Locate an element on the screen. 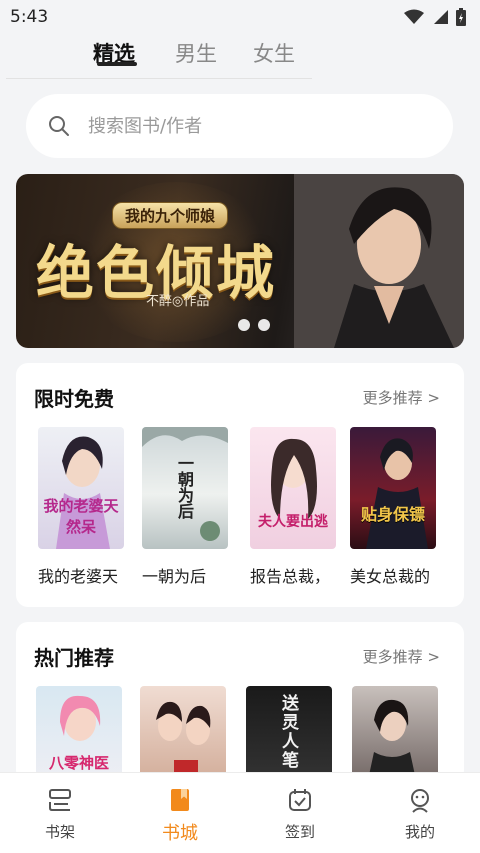  section-title: 热门推荐 is located at coordinates (74, 658).